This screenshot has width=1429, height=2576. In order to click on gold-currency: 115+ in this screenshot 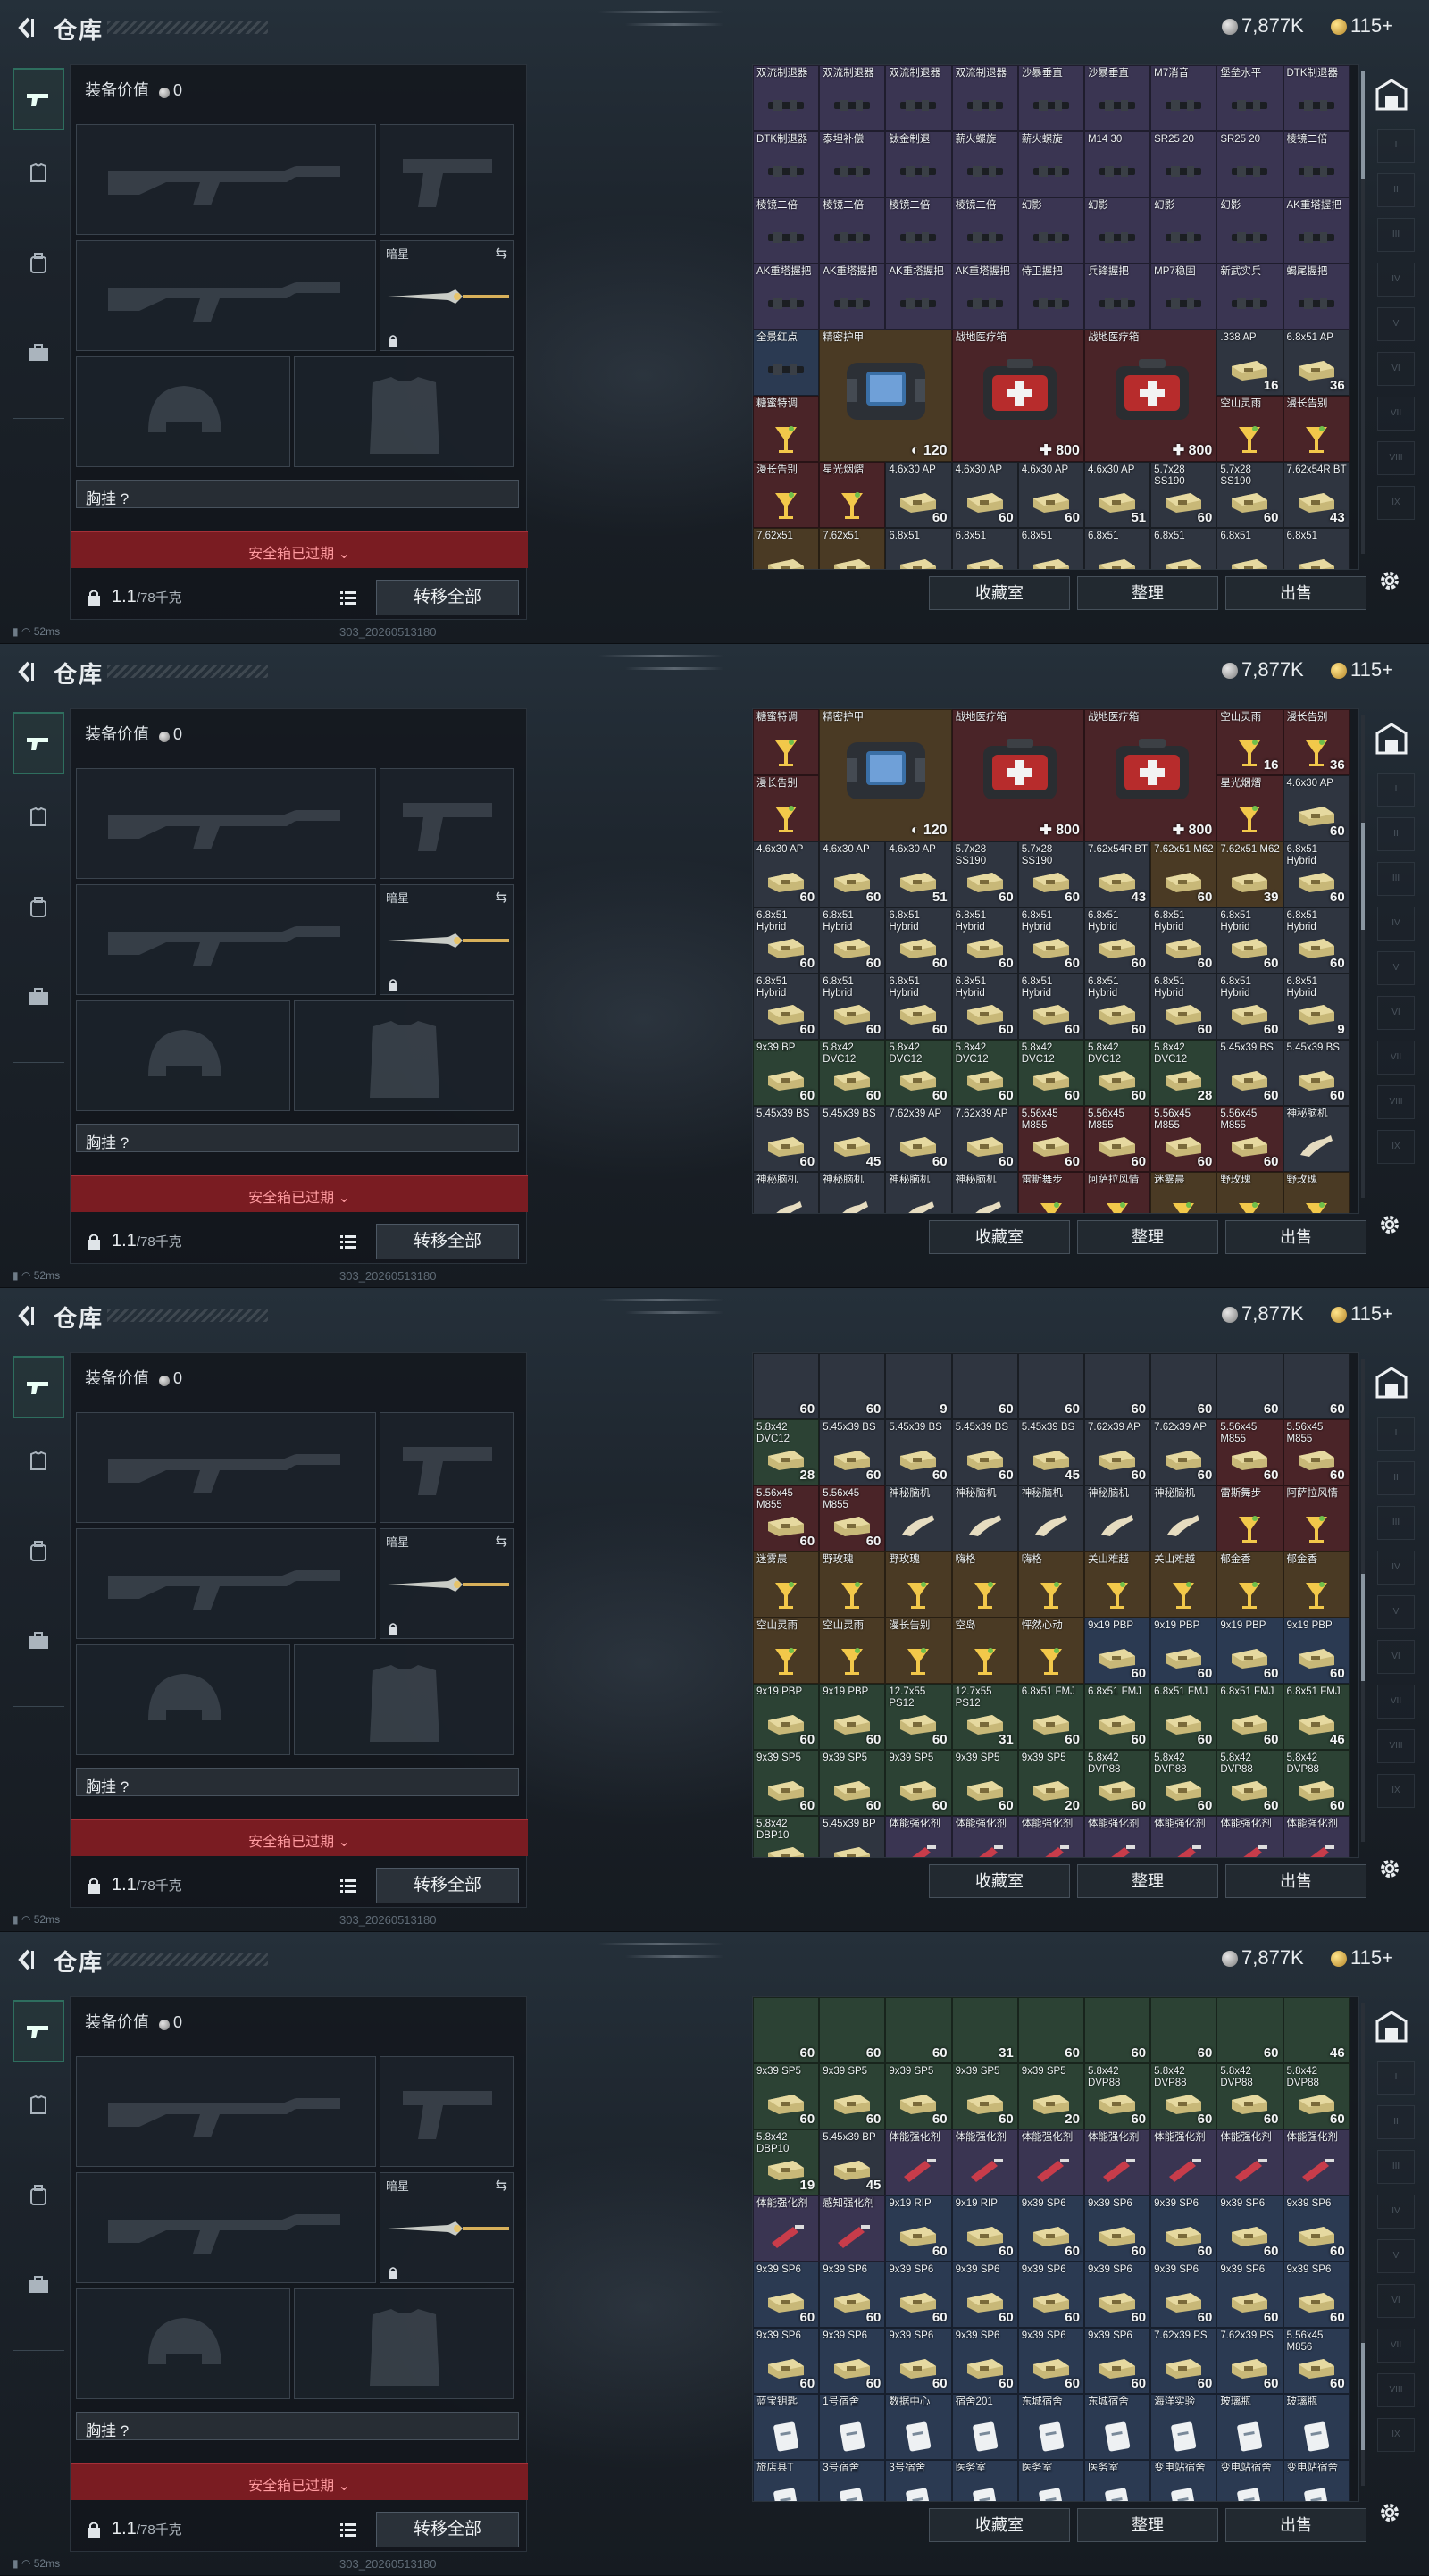, I will do `click(1362, 1958)`.